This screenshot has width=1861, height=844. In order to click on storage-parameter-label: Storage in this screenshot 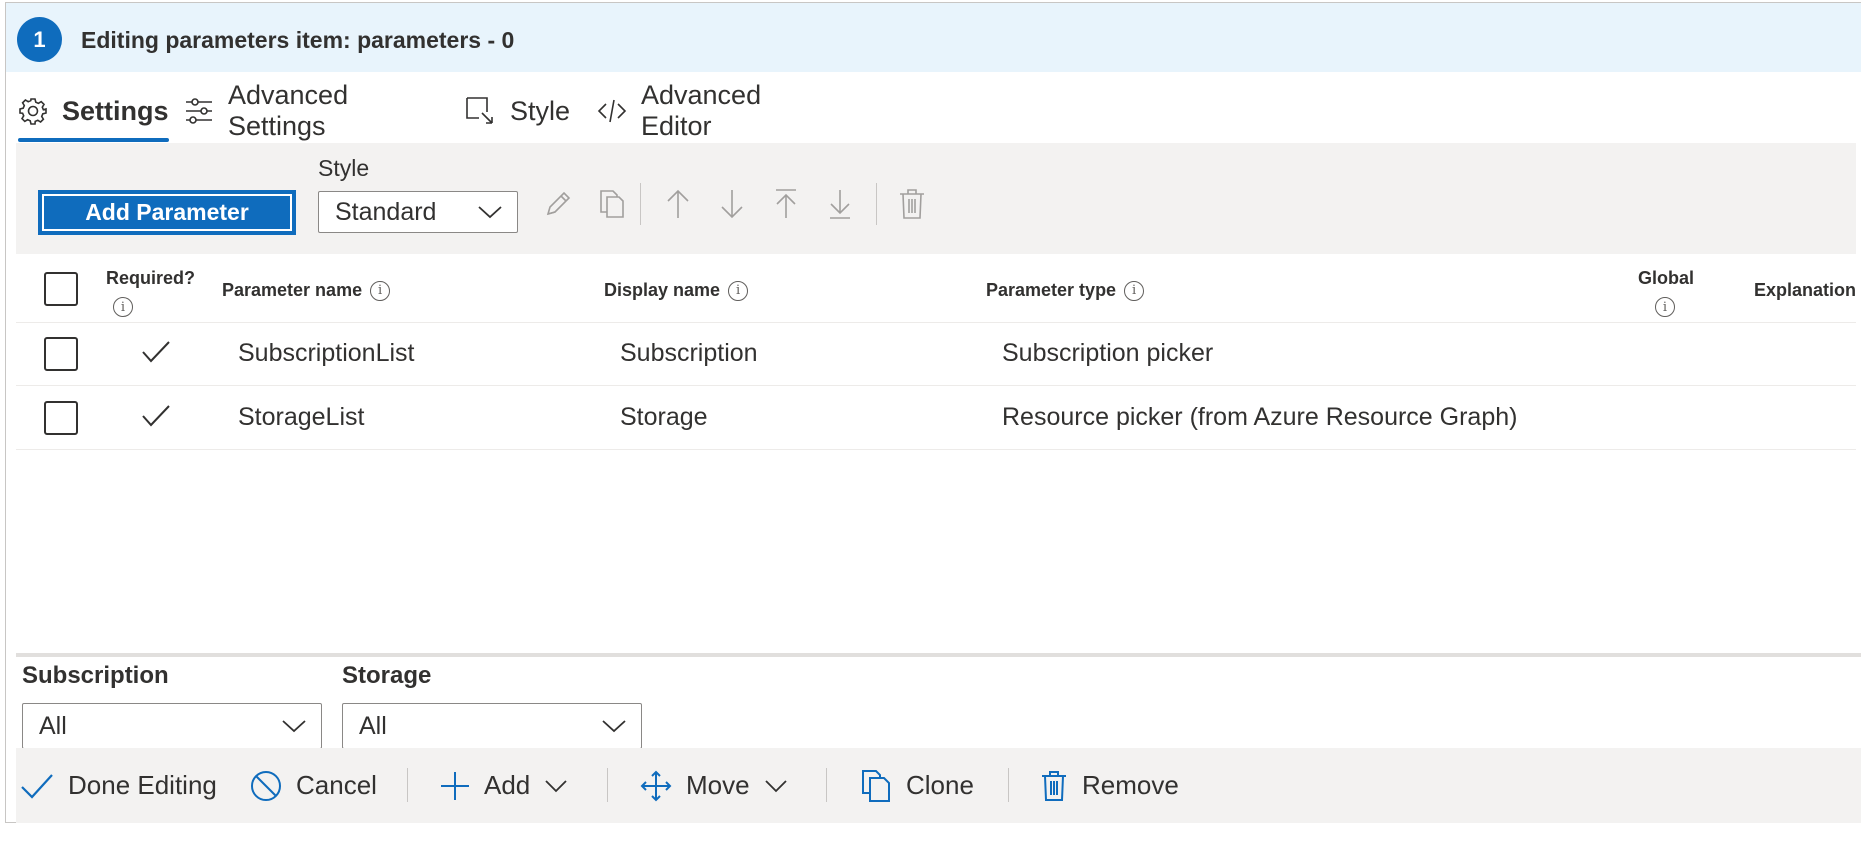, I will do `click(387, 675)`.